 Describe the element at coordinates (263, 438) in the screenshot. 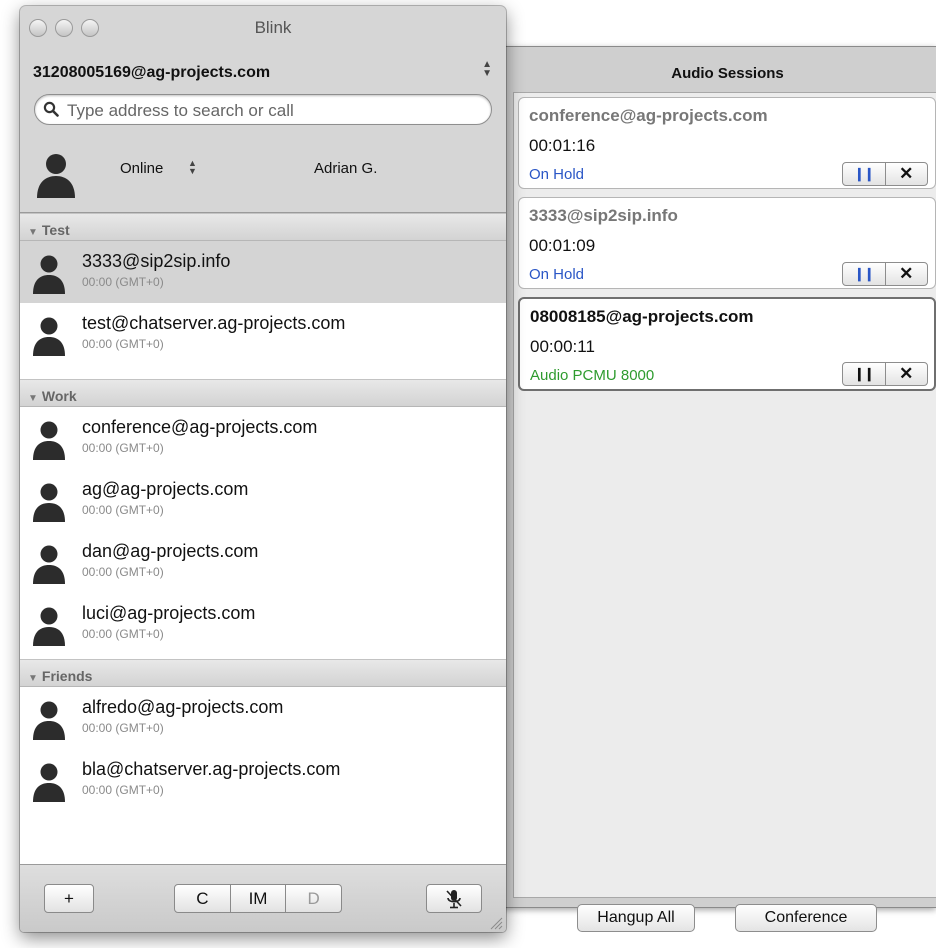

I see `contact-row: conference@ag-projects.com 00:00 (GMT+0)` at that location.